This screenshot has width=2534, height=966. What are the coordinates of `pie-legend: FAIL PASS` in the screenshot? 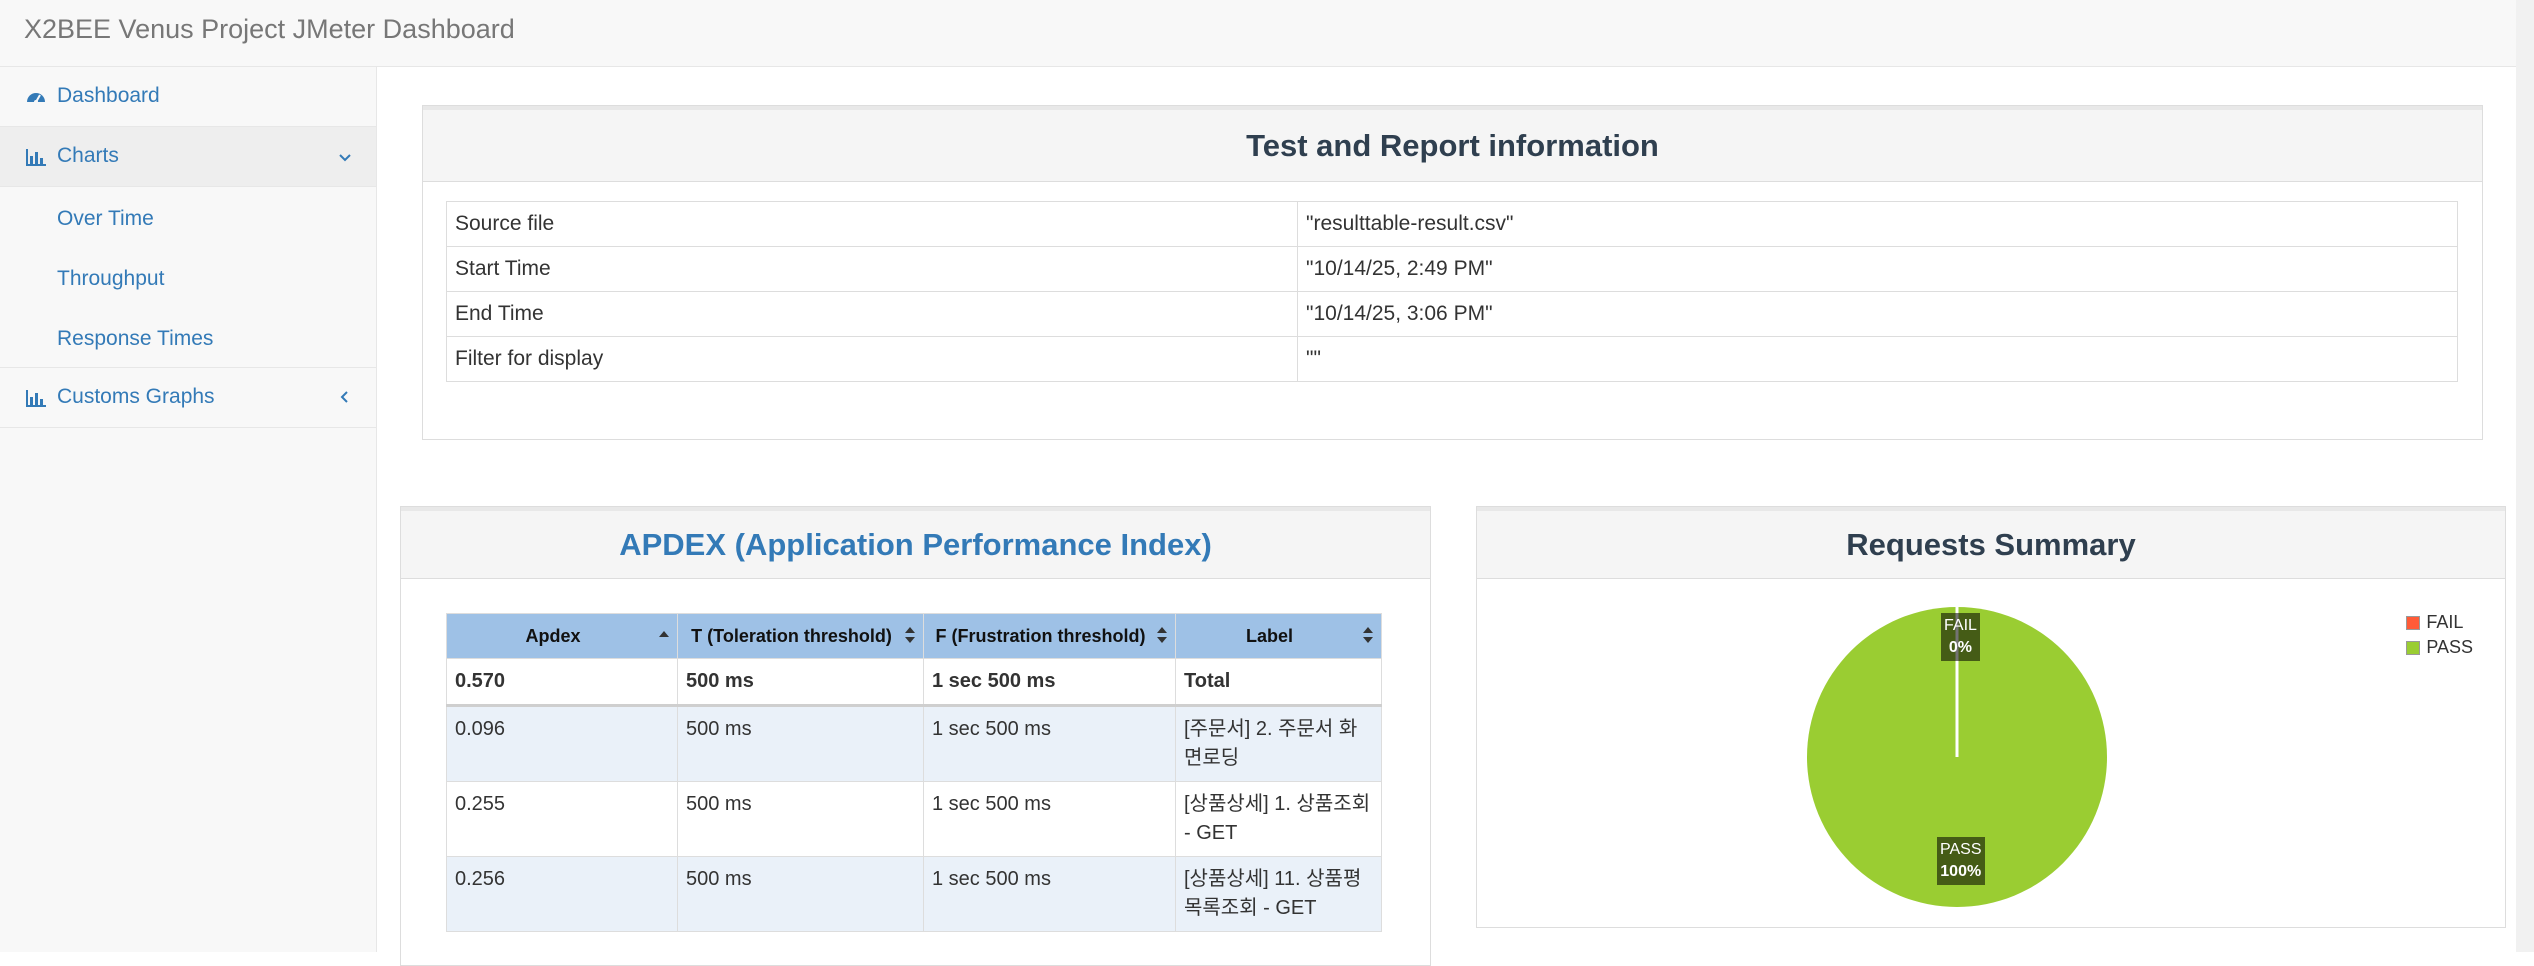 It's located at (2439, 637).